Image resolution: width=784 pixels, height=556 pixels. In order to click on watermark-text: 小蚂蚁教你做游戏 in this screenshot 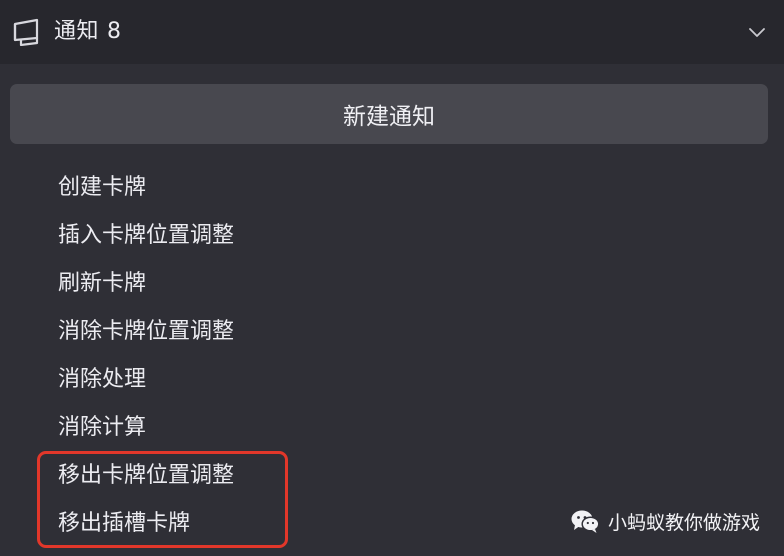, I will do `click(683, 522)`.